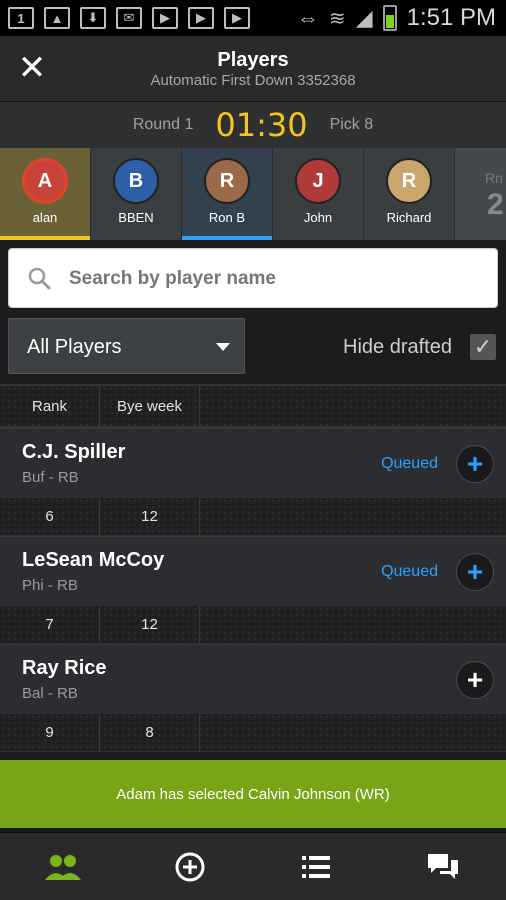 This screenshot has height=900, width=506. Describe the element at coordinates (253, 625) in the screenshot. I see `player-stats-row: 7 12` at that location.